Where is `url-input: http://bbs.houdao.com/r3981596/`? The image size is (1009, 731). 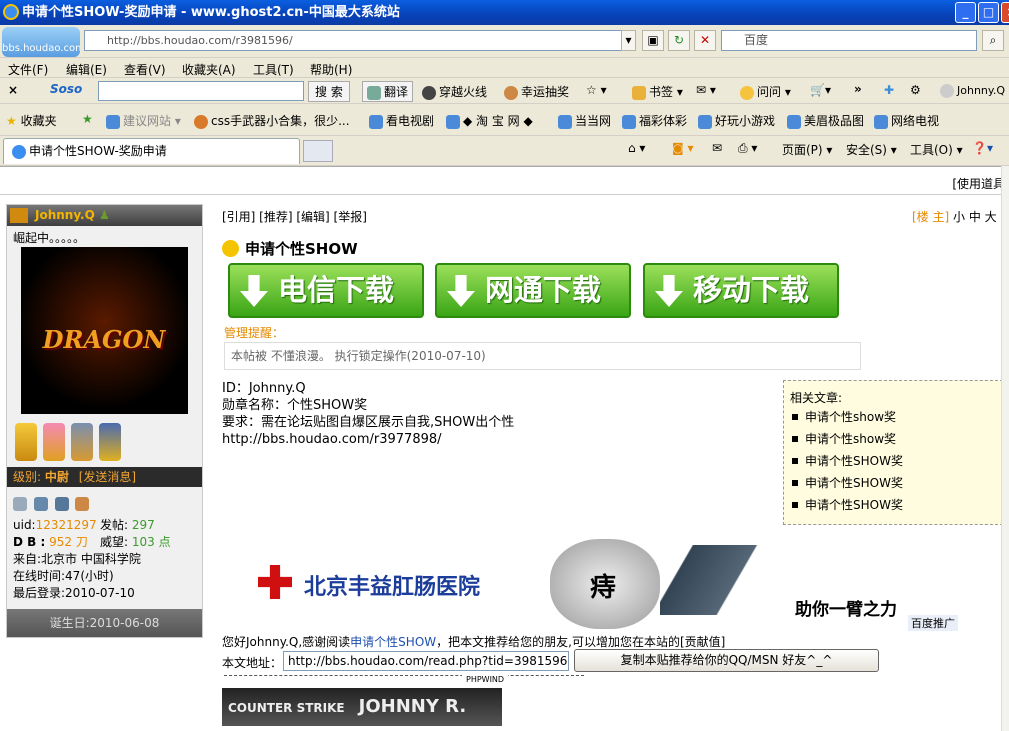
url-input: http://bbs.houdao.com/r3981596/ is located at coordinates (359, 40).